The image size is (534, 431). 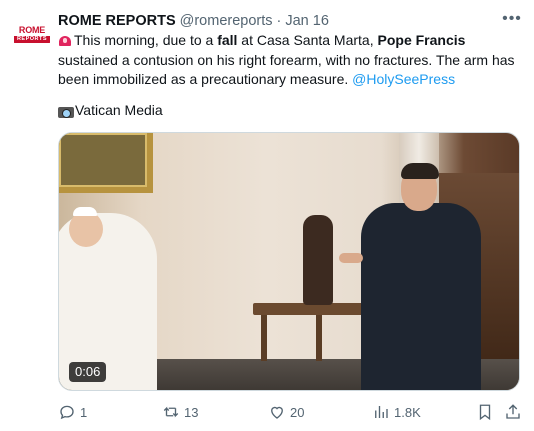 I want to click on person-head, so click(x=86, y=229).